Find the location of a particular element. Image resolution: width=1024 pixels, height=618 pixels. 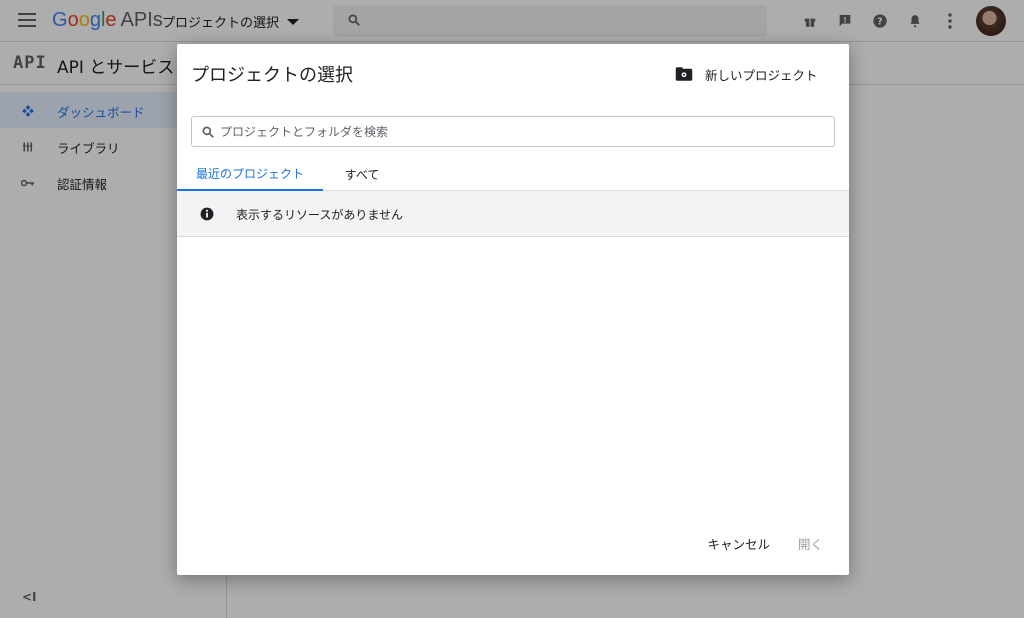

search-icon is located at coordinates (208, 132).